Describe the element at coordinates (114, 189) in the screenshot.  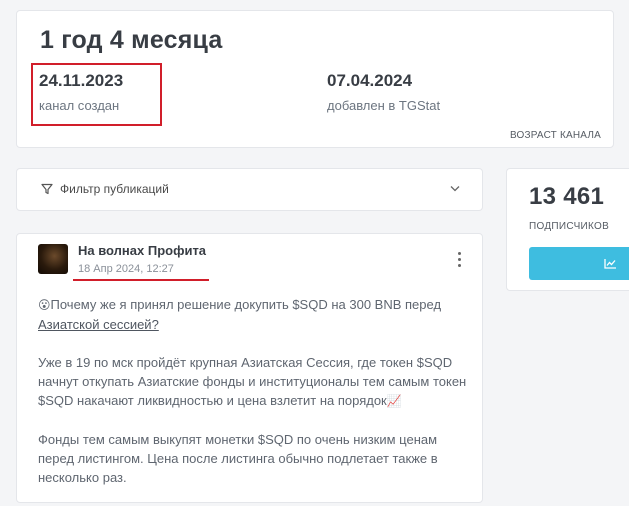
I see `filter-label: Фильтр публикаций` at that location.